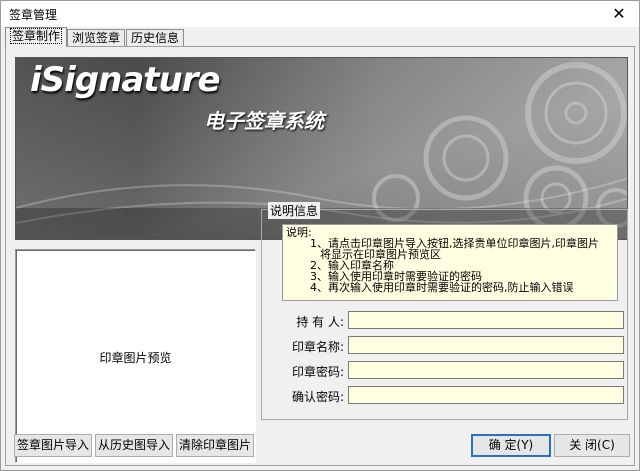 The height and width of the screenshot is (471, 640). I want to click on banner-subtitle: 电子签章系统, so click(264, 121).